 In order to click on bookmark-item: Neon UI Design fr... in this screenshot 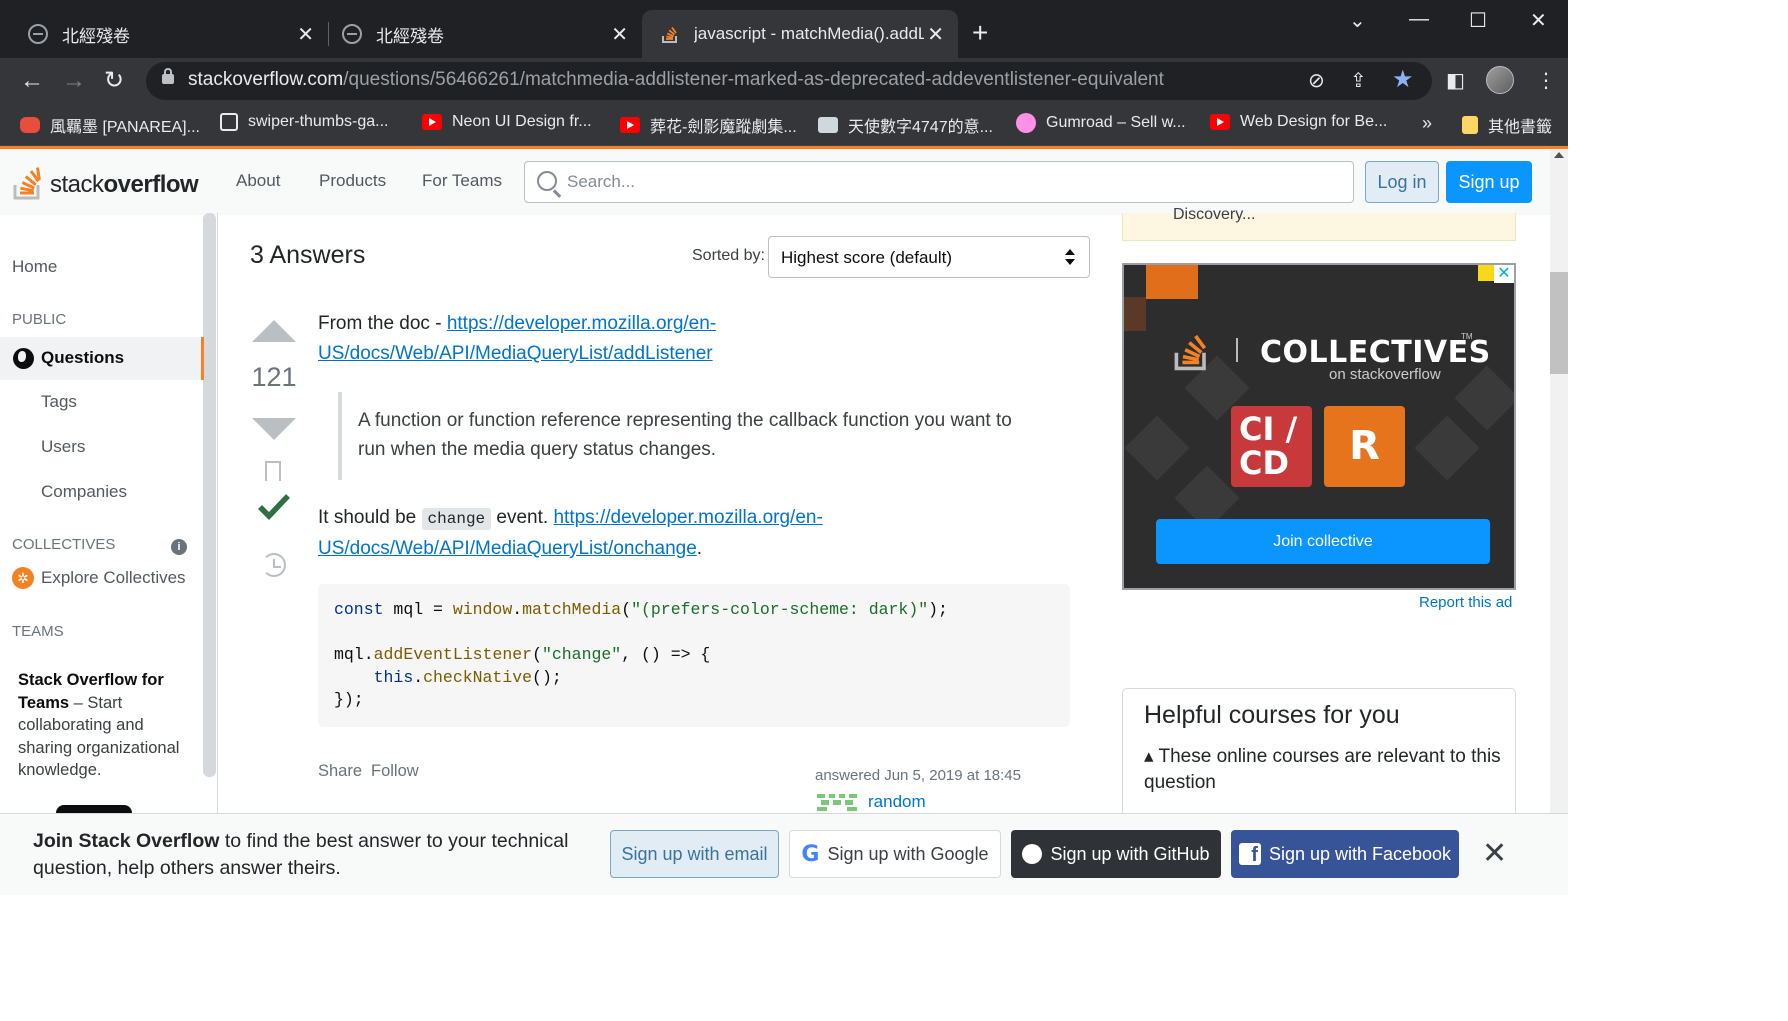, I will do `click(507, 122)`.